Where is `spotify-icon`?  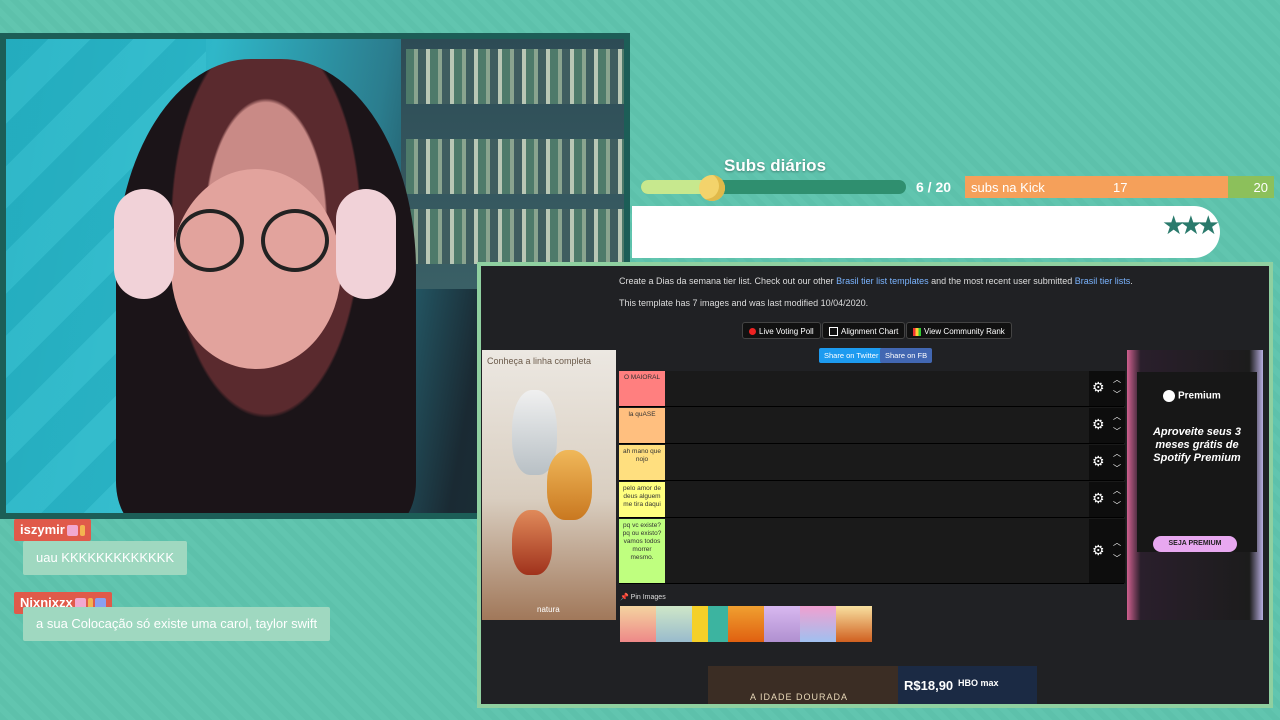 spotify-icon is located at coordinates (1169, 396).